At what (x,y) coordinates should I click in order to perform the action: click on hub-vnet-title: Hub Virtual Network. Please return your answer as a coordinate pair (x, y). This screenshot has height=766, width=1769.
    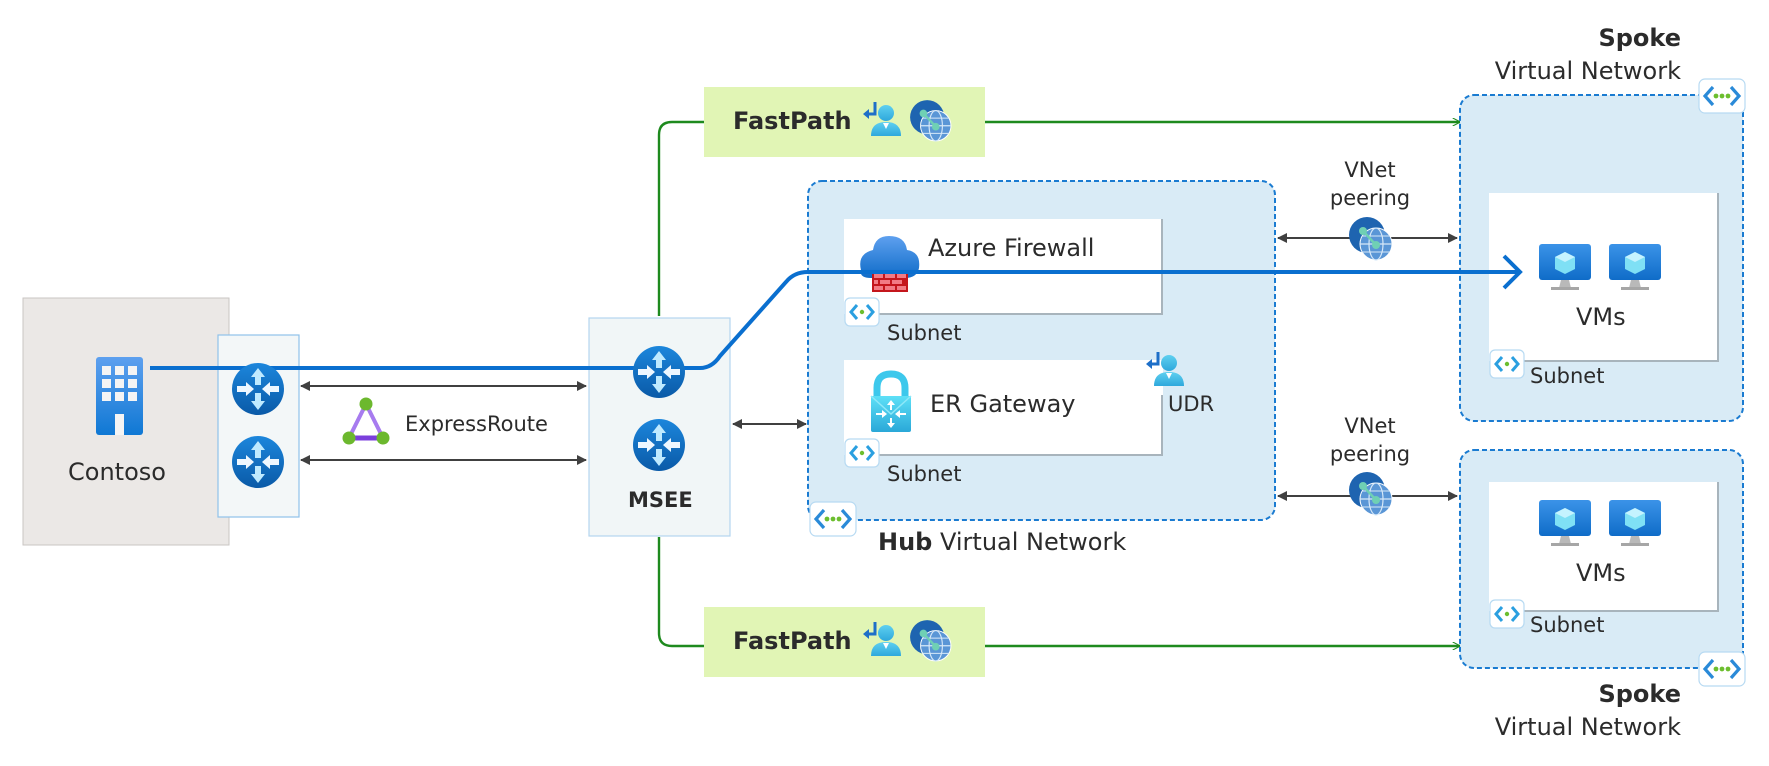
    Looking at the image, I should click on (1002, 542).